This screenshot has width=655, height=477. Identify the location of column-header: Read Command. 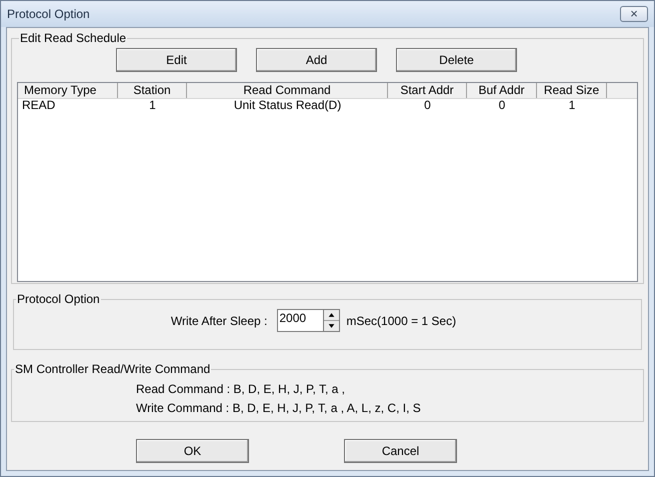
(287, 90).